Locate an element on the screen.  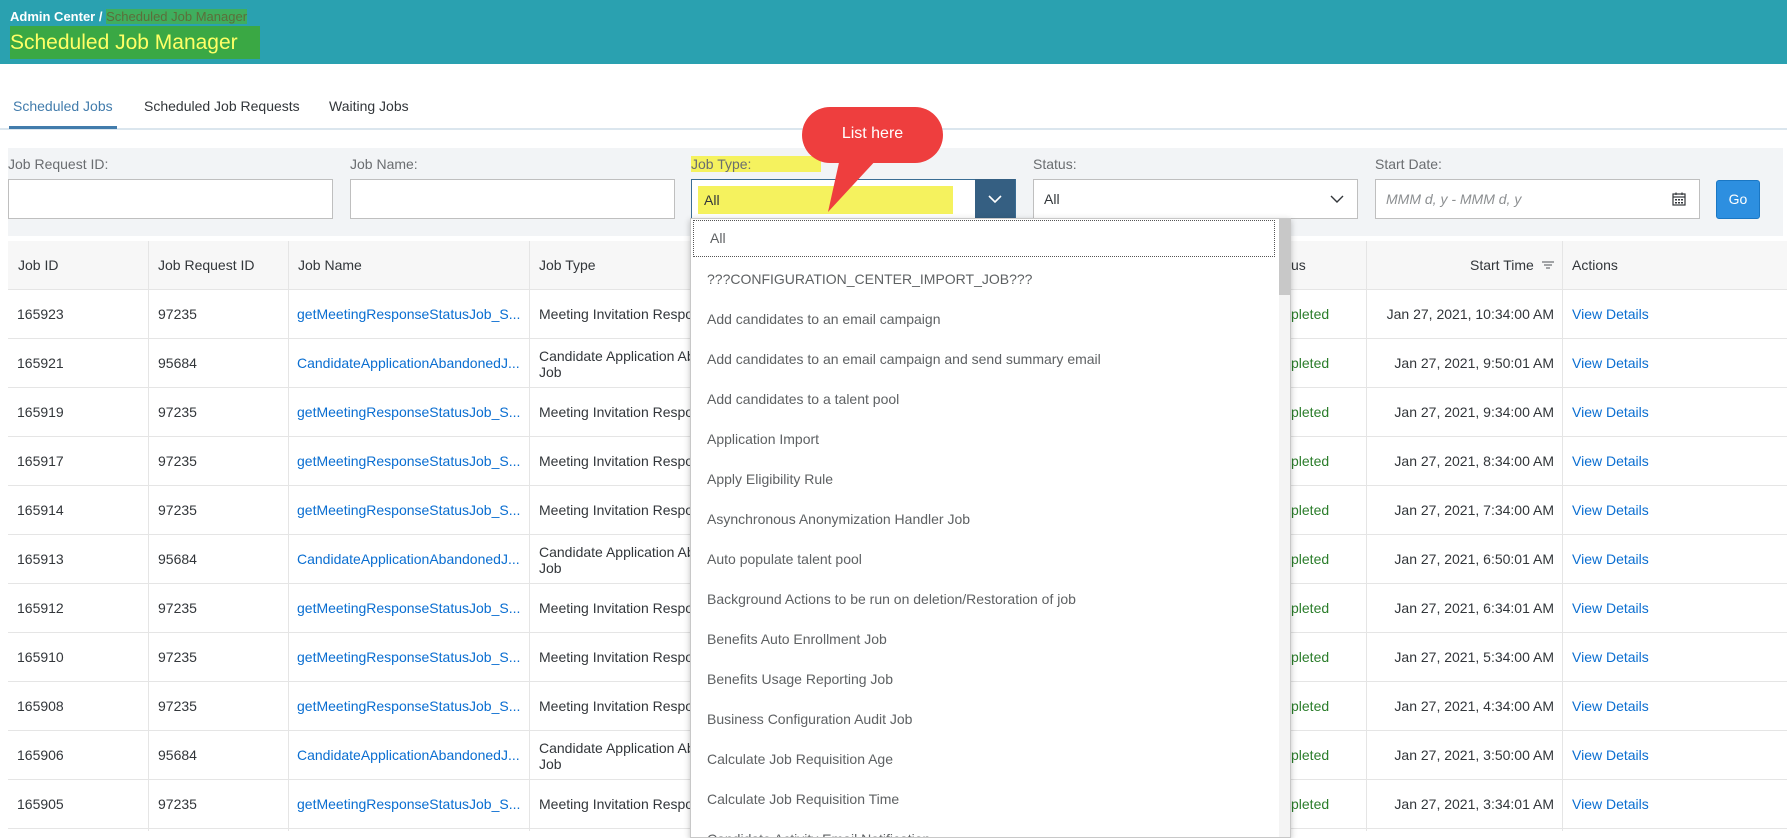
cell-start-time: Jan 27, 2021, 4:34:00 AM is located at coordinates (1474, 706).